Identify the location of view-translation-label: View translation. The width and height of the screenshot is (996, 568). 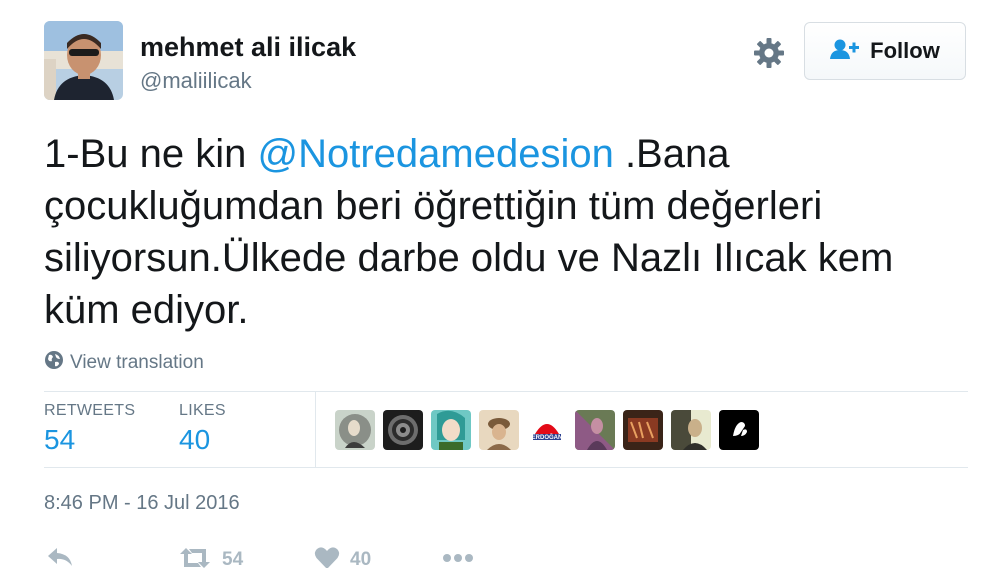
(137, 362).